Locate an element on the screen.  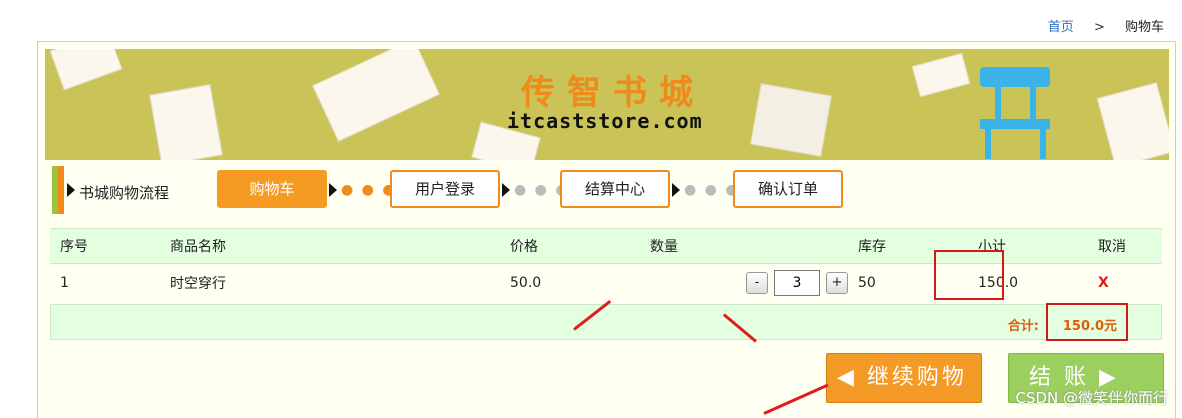
flow-label: 书城购物流程 is located at coordinates (124, 193).